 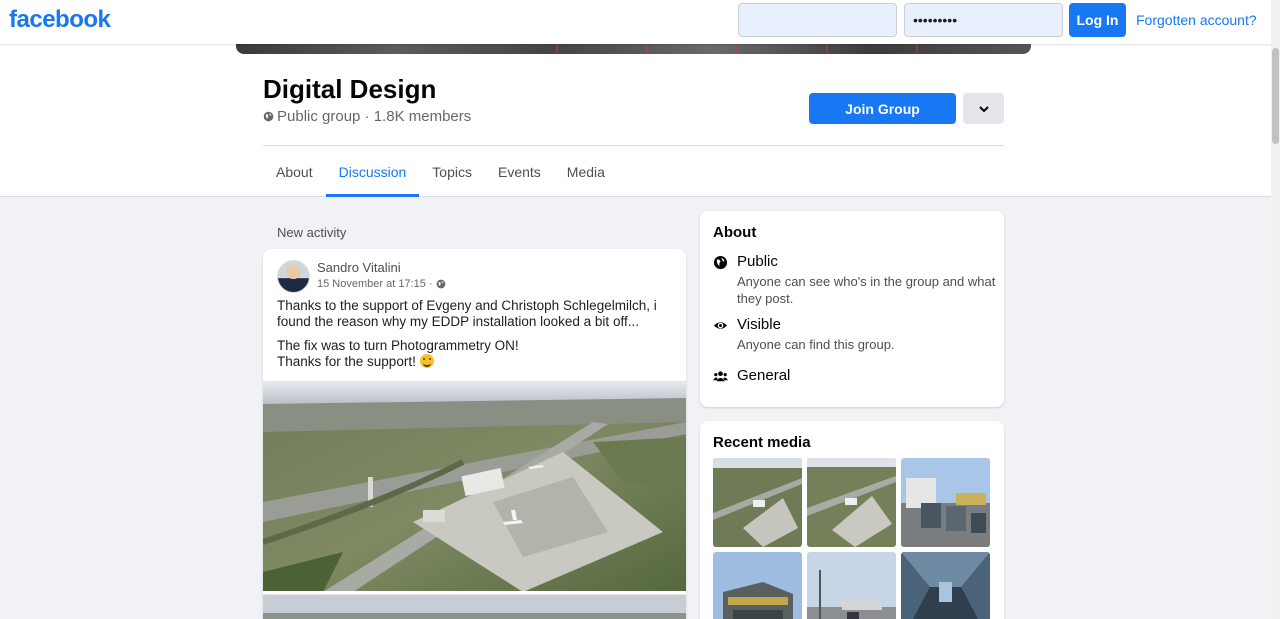 What do you see at coordinates (372, 171) in the screenshot?
I see `tab-discussion: Discussion` at bounding box center [372, 171].